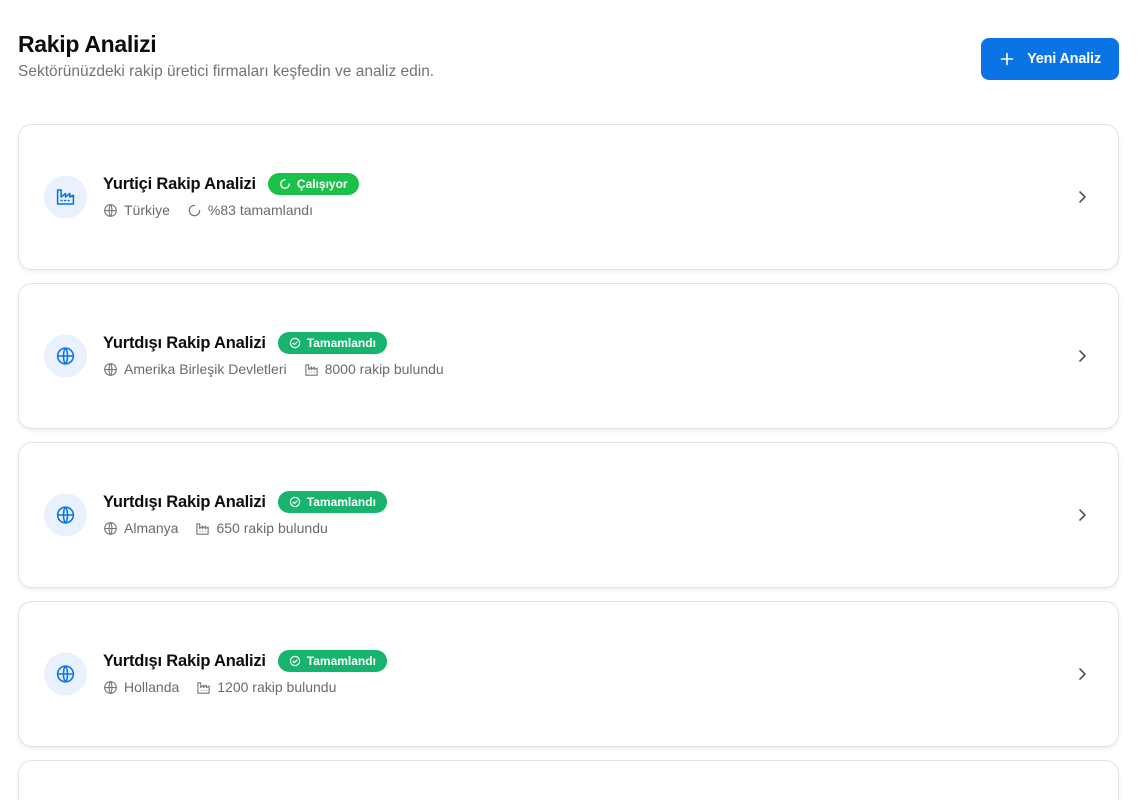  What do you see at coordinates (322, 184) in the screenshot?
I see `status-badge-label: Çalışıyor` at bounding box center [322, 184].